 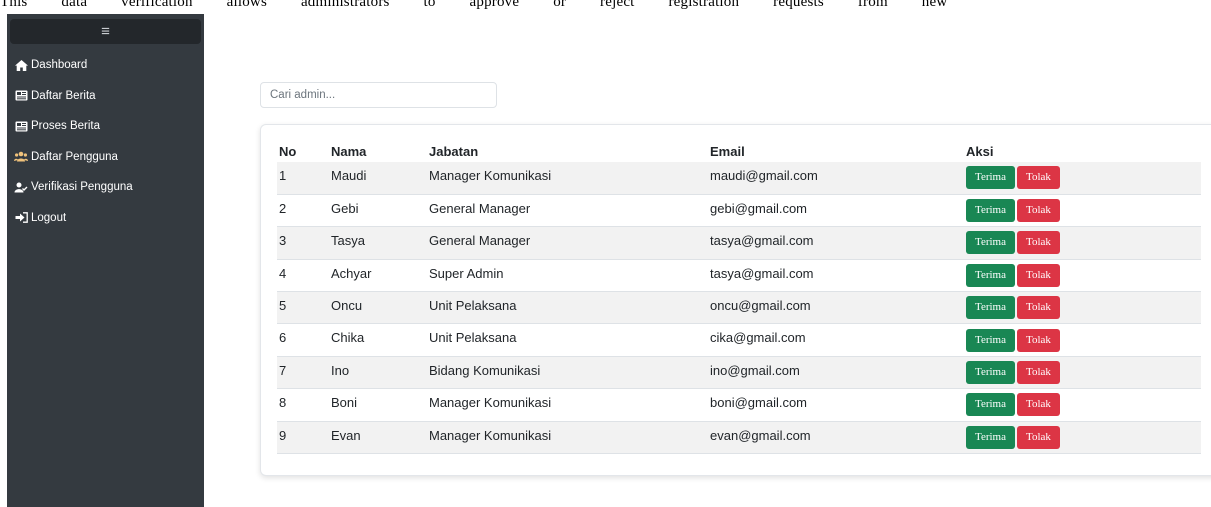 What do you see at coordinates (378, 438) in the screenshot?
I see `cell-nama: Evan` at bounding box center [378, 438].